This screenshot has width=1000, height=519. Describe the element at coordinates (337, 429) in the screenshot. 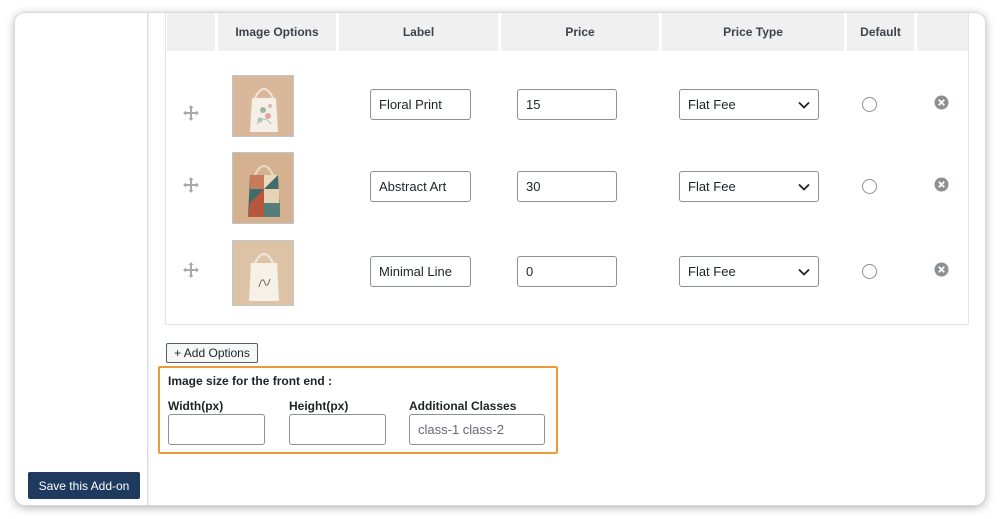

I see `height-input` at that location.